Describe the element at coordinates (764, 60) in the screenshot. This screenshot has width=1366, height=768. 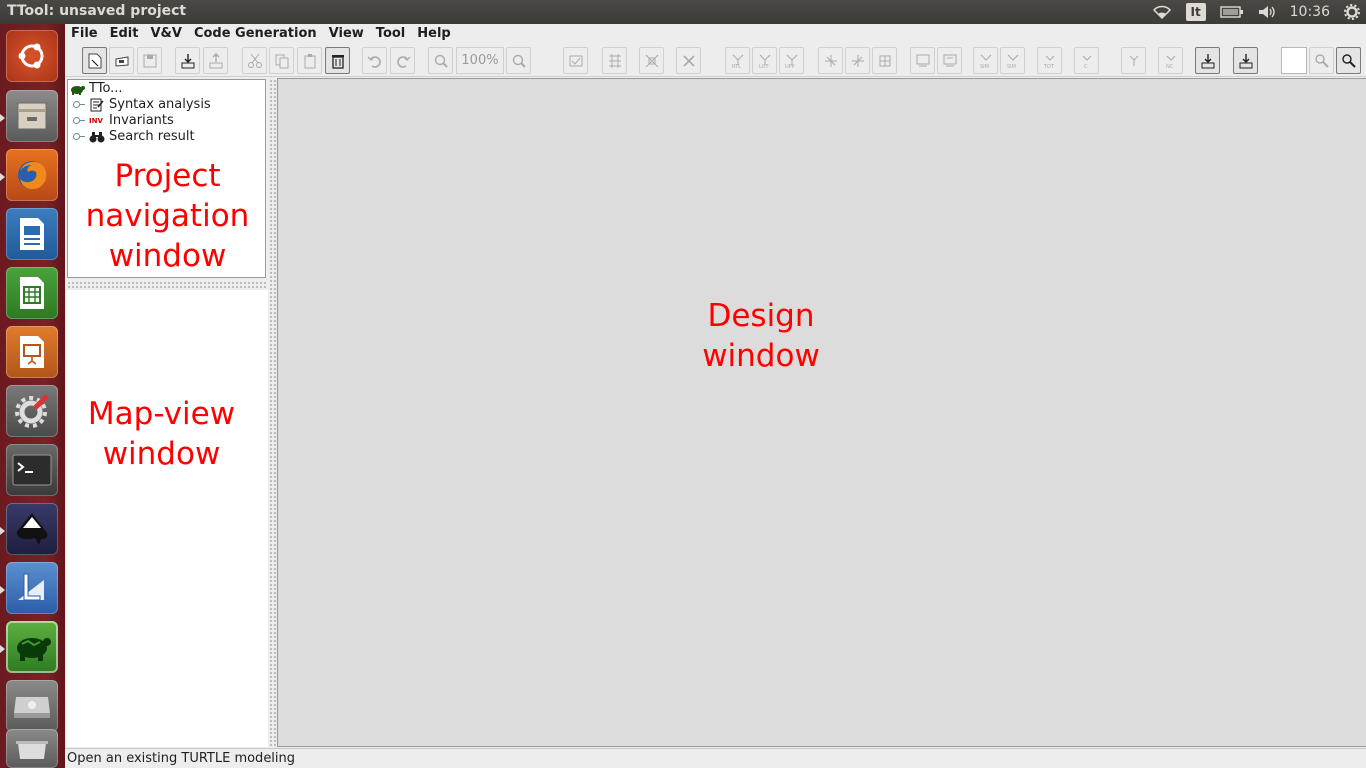
I see `lotos-button: LOT` at that location.